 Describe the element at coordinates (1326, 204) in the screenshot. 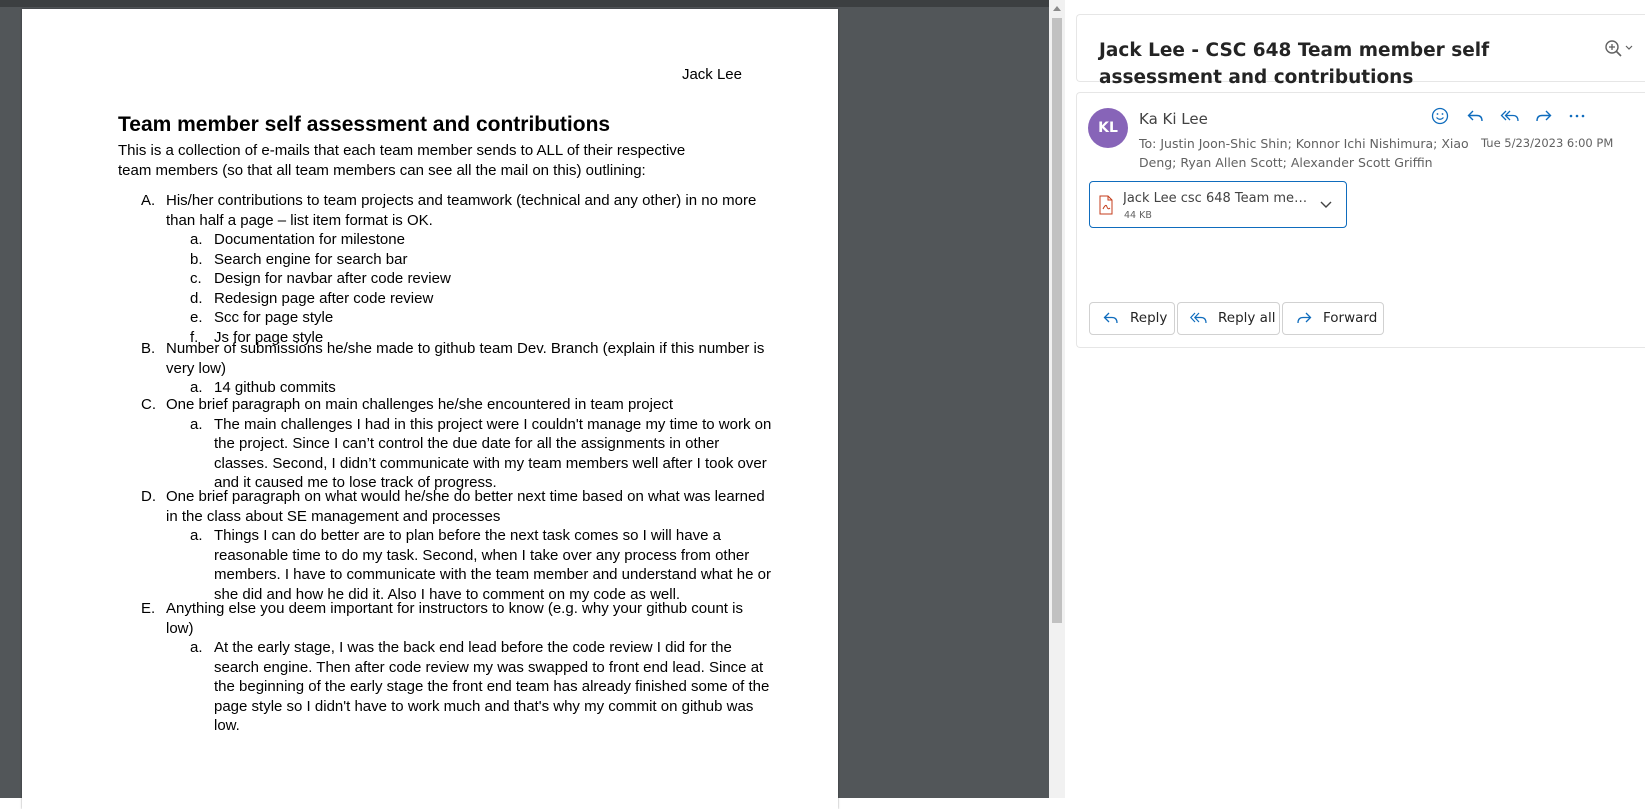

I see `chevron-down-icon` at that location.